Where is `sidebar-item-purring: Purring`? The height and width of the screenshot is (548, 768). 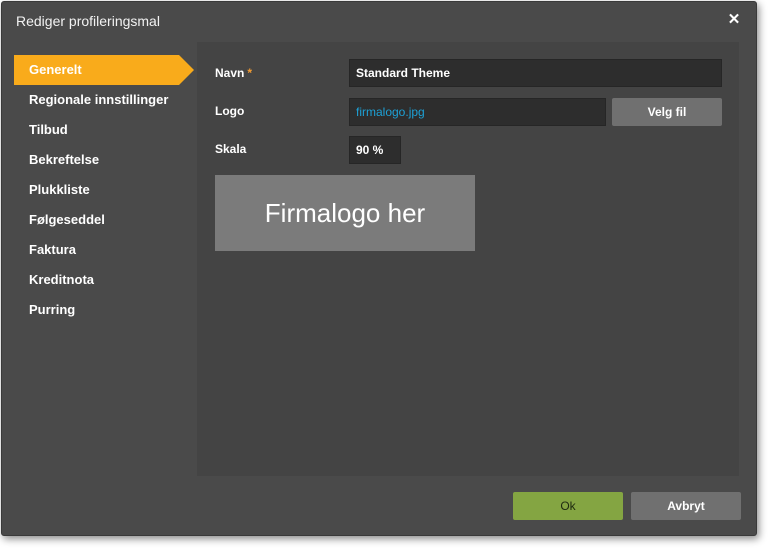
sidebar-item-purring: Purring is located at coordinates (104, 310).